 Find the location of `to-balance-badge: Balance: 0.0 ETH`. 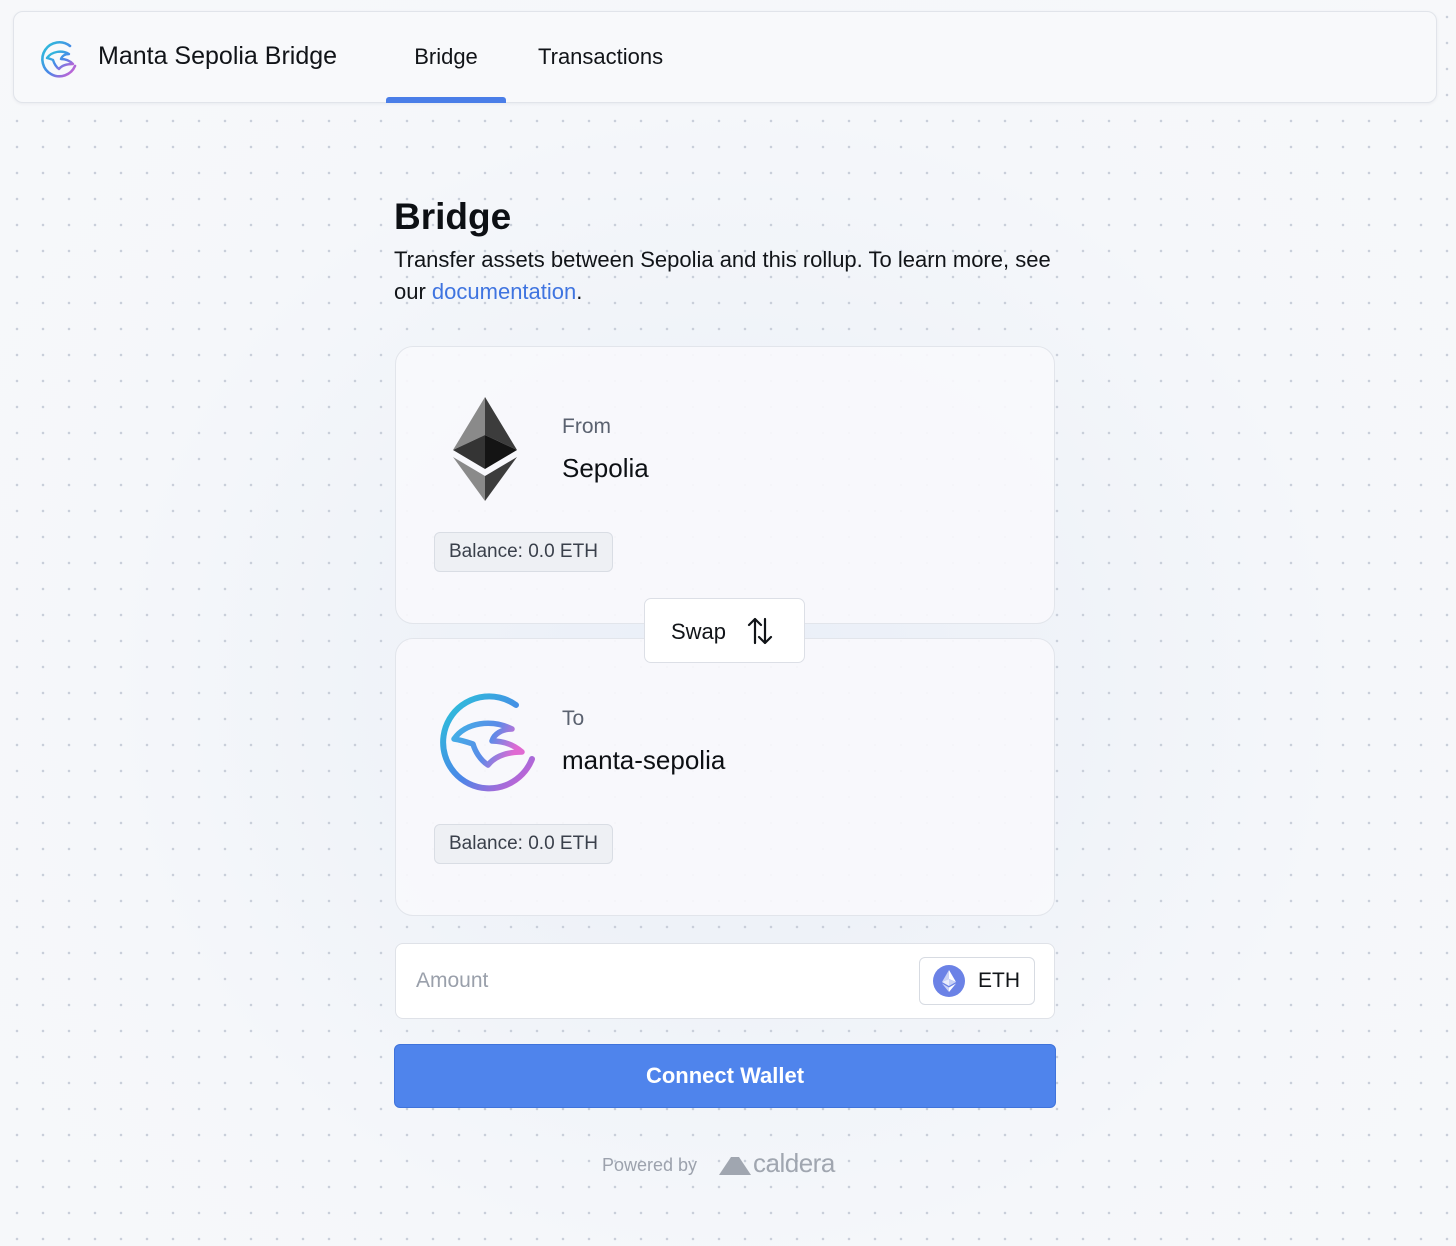

to-balance-badge: Balance: 0.0 ETH is located at coordinates (523, 844).